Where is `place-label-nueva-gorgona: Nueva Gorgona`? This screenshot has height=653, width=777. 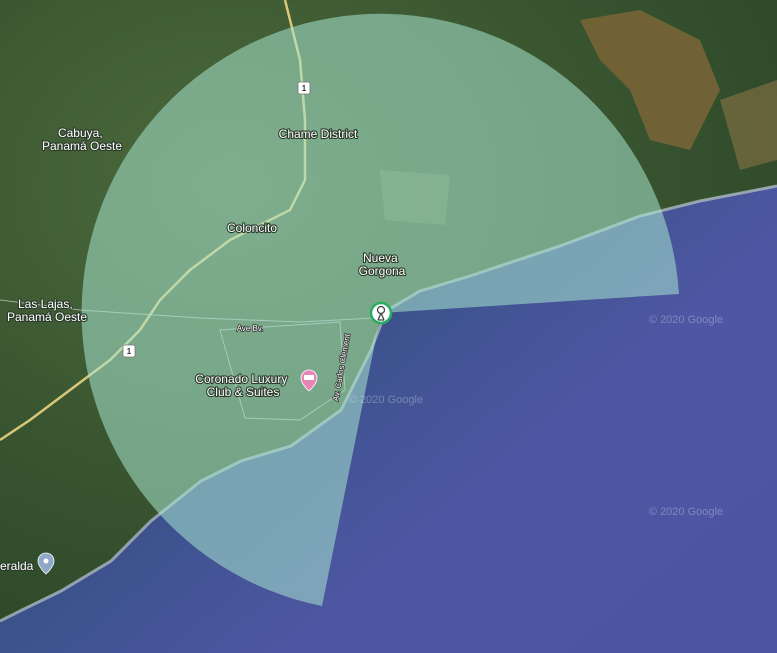
place-label-nueva-gorgona: Nueva Gorgona is located at coordinates (382, 264).